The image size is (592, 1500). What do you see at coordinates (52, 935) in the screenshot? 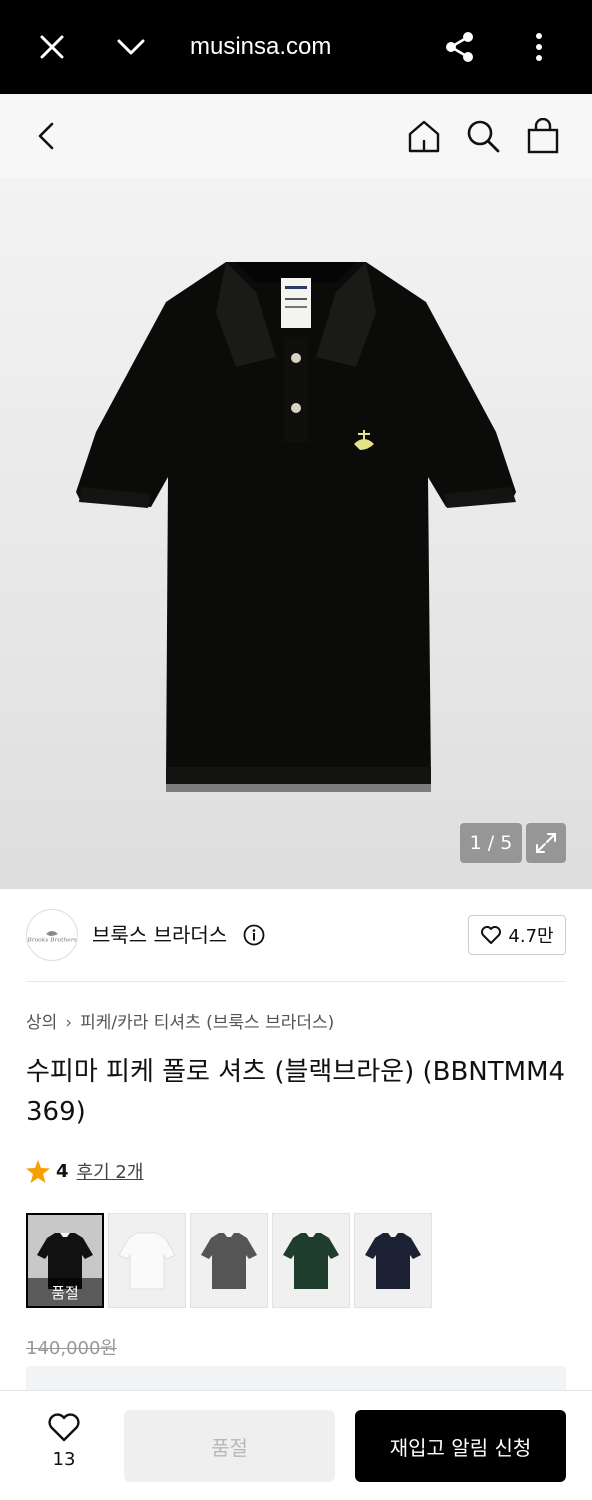
I see `brand-logo: Brooks Brothers` at bounding box center [52, 935].